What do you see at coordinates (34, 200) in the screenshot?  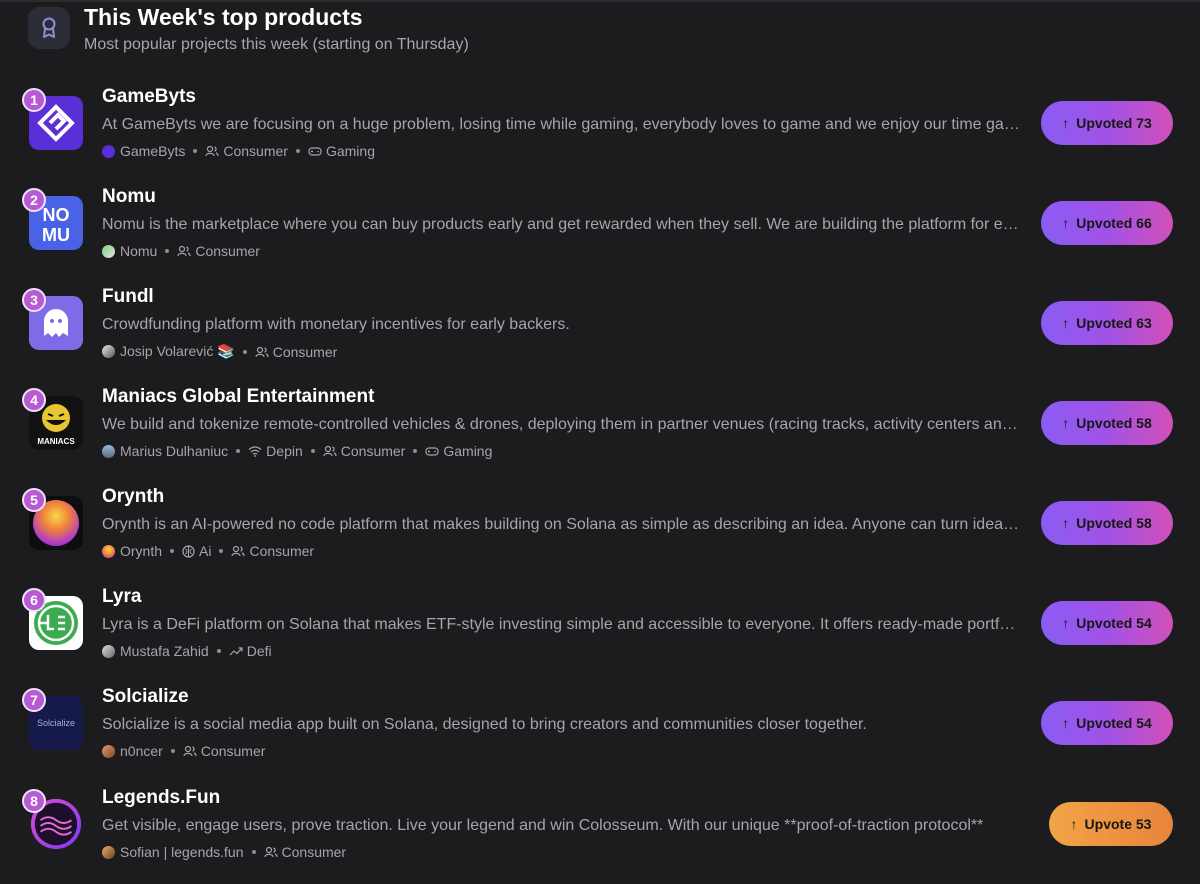 I see `rank-badge: 2` at bounding box center [34, 200].